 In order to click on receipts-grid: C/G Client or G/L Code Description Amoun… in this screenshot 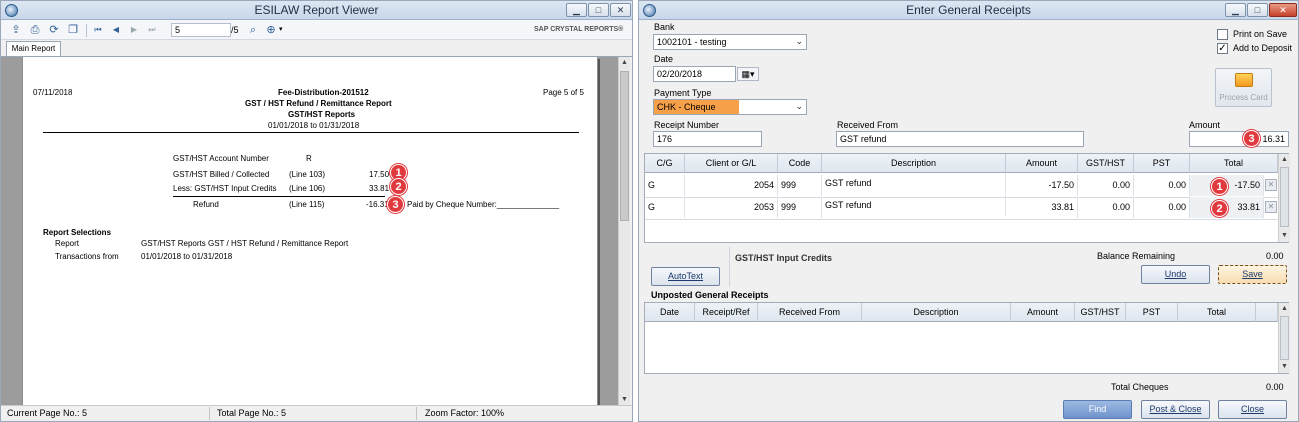, I will do `click(967, 198)`.